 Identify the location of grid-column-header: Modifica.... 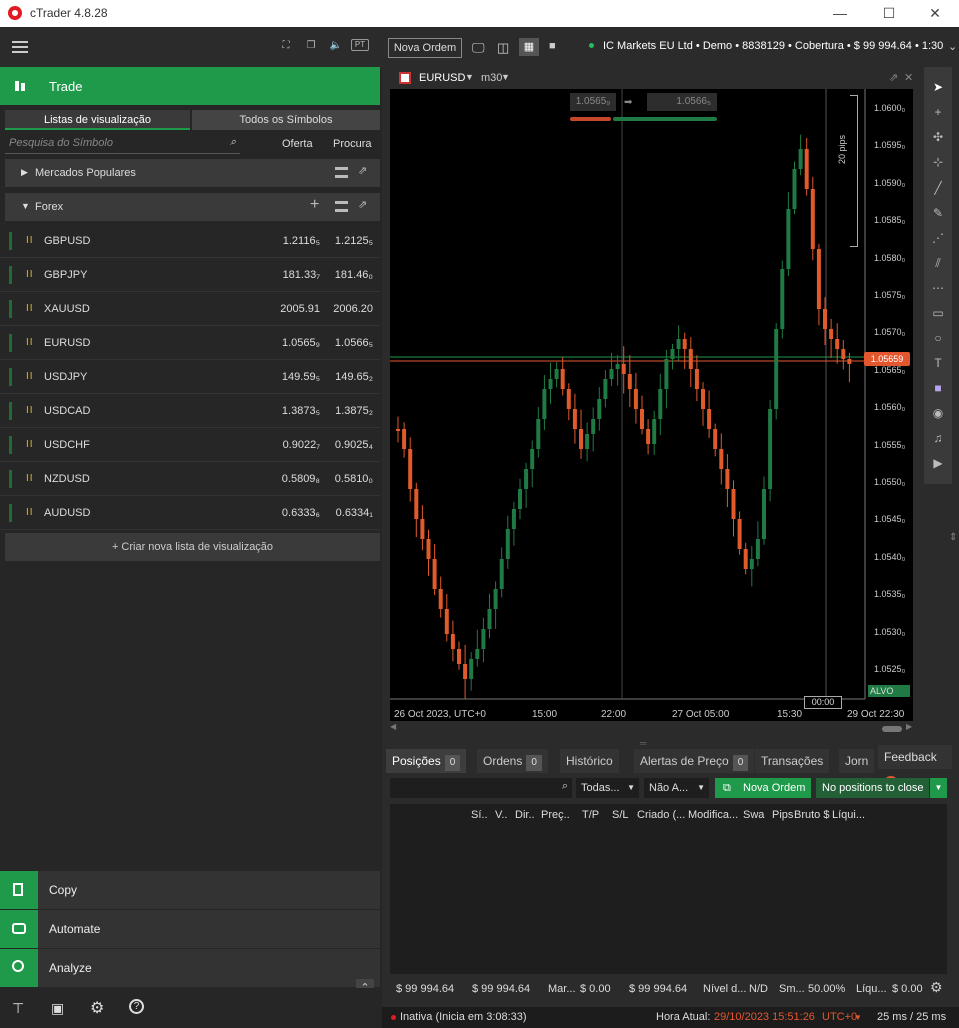
(713, 815).